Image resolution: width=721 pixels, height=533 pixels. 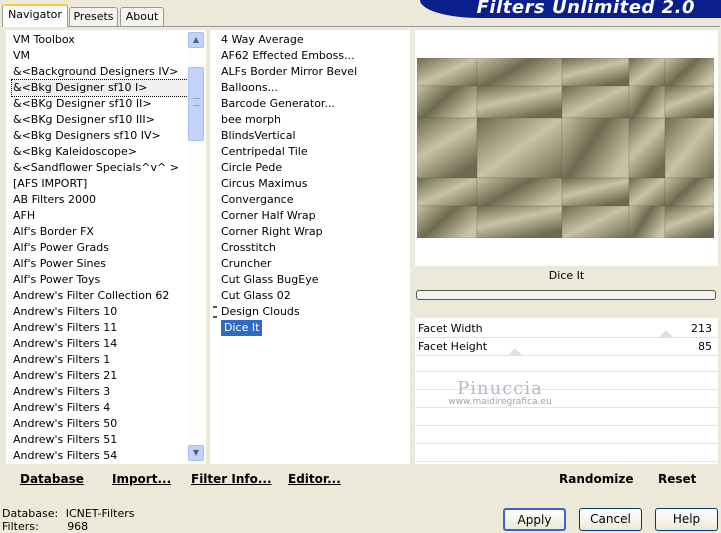 I want to click on category-item: &<BKg Designer sf10 II>, so click(x=100, y=104).